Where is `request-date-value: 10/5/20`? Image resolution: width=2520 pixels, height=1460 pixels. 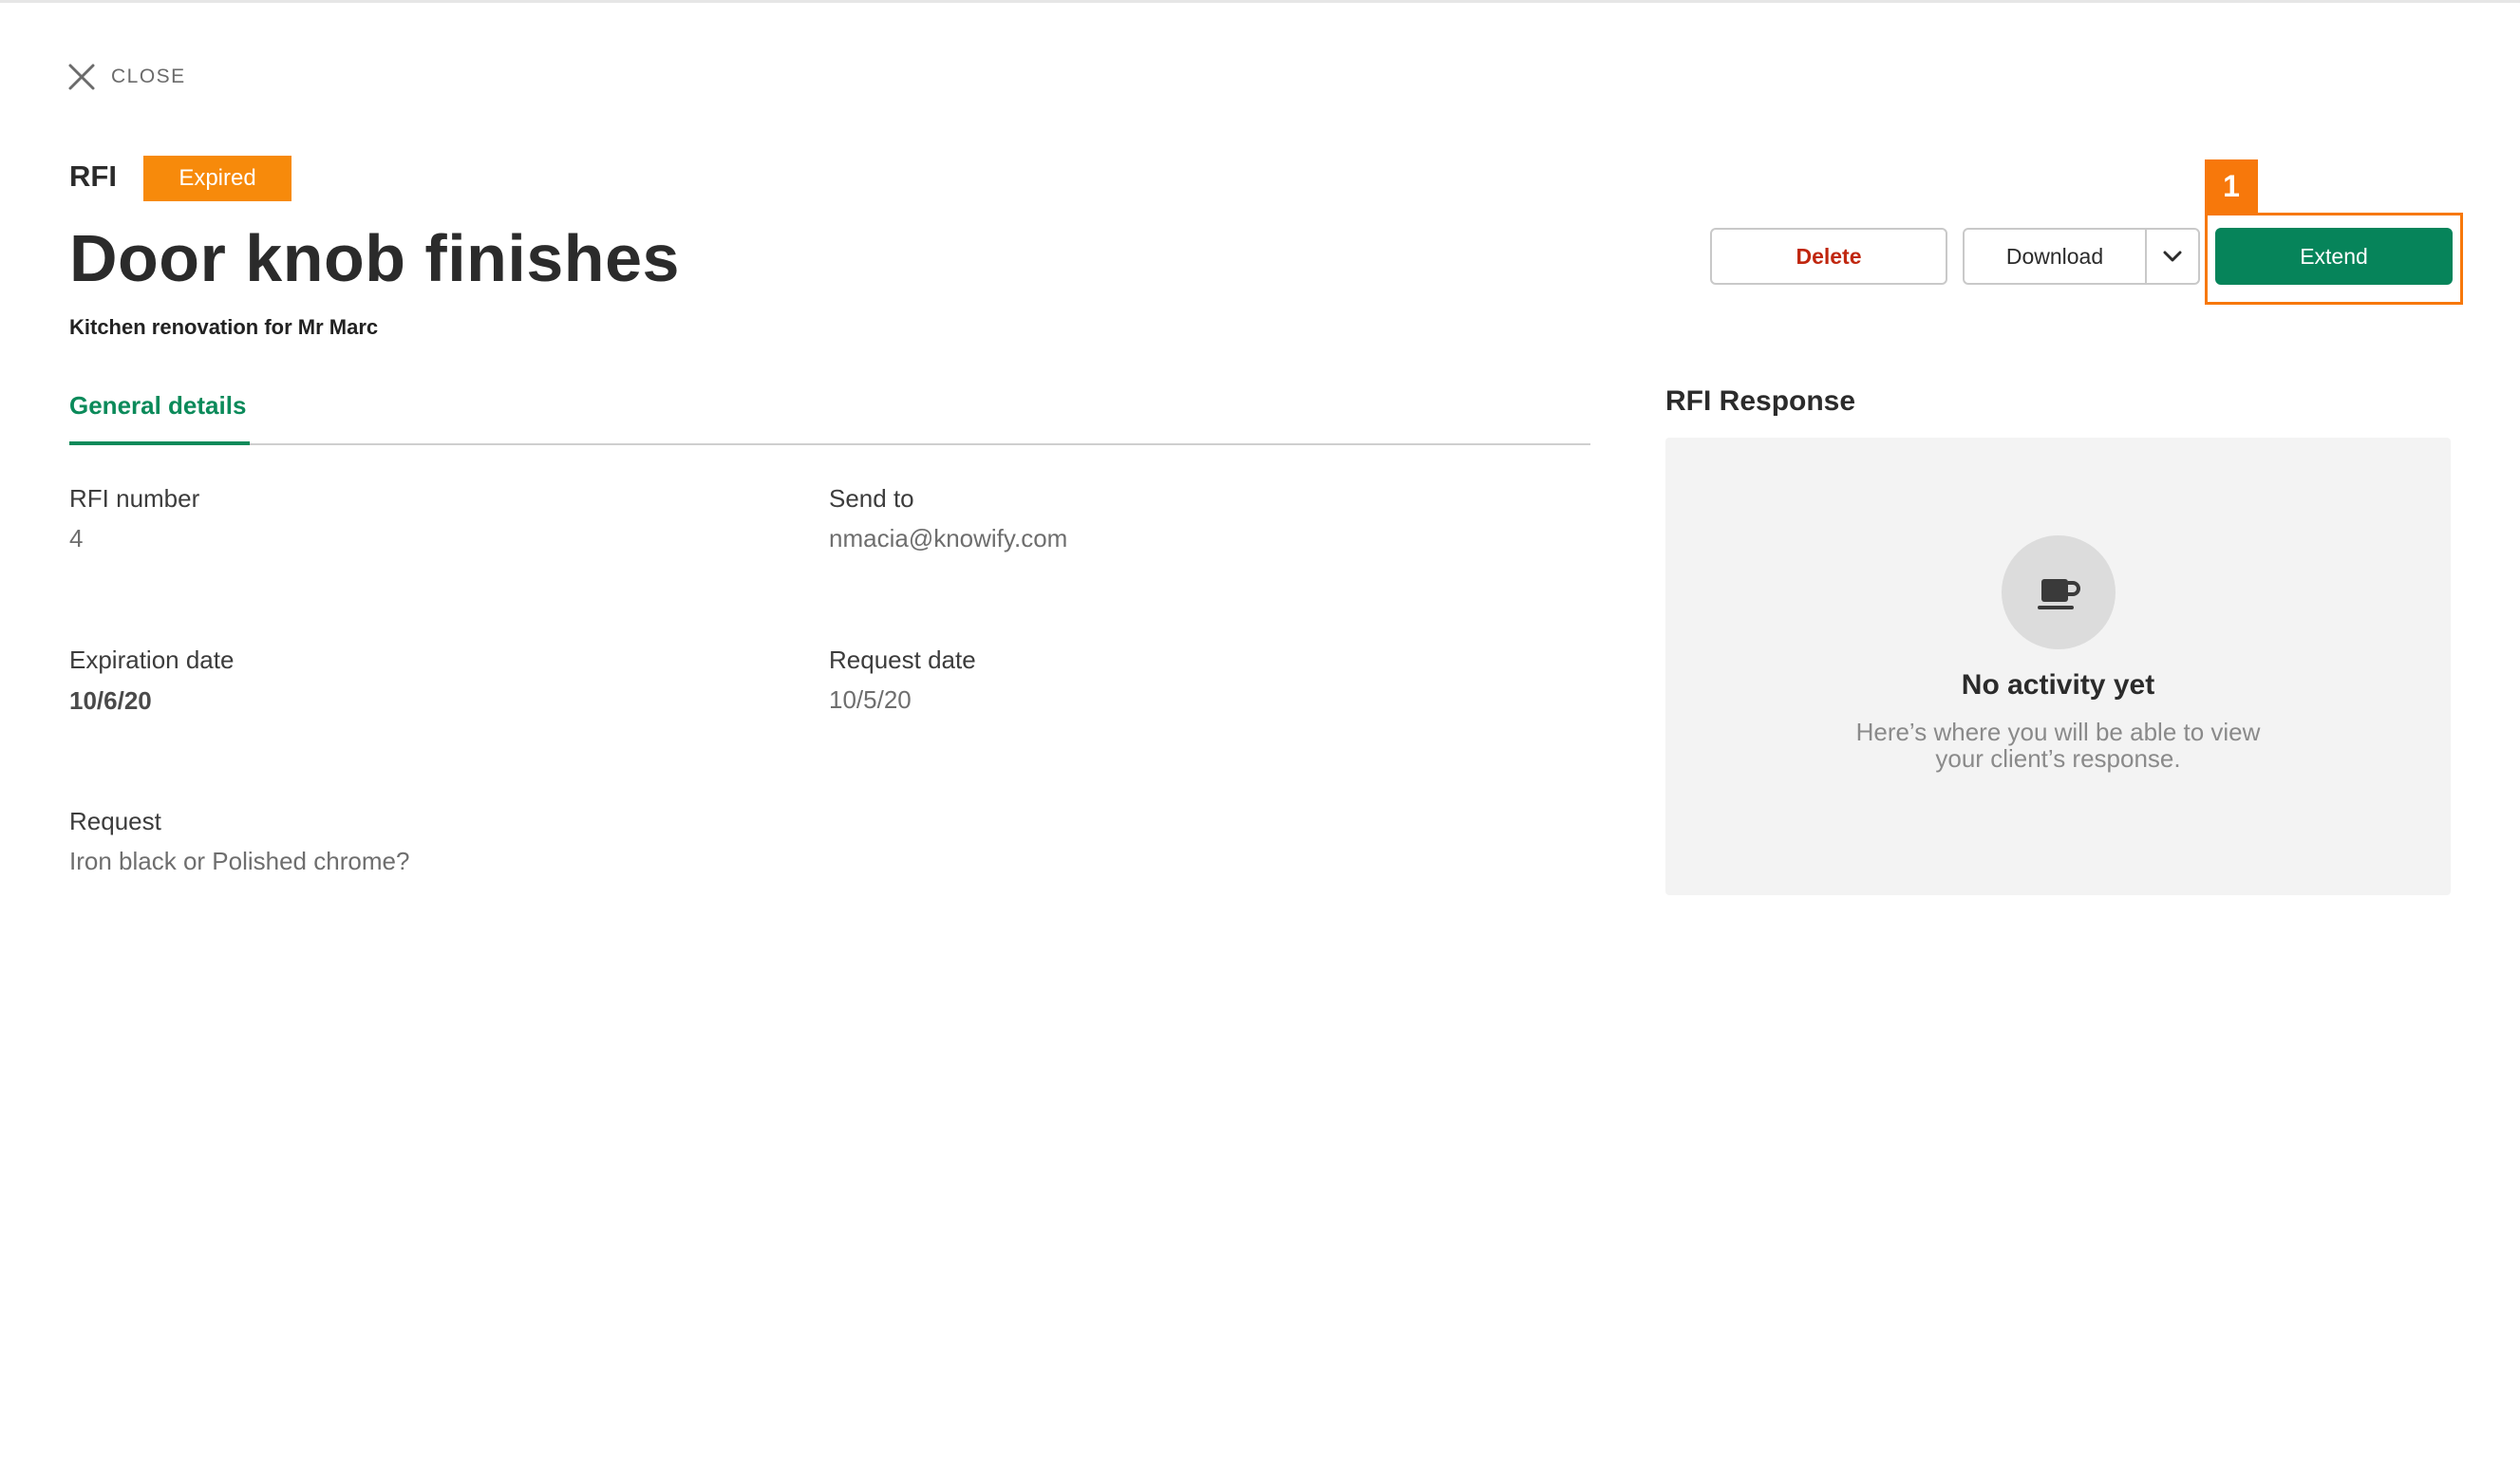
request-date-value: 10/5/20 is located at coordinates (870, 699).